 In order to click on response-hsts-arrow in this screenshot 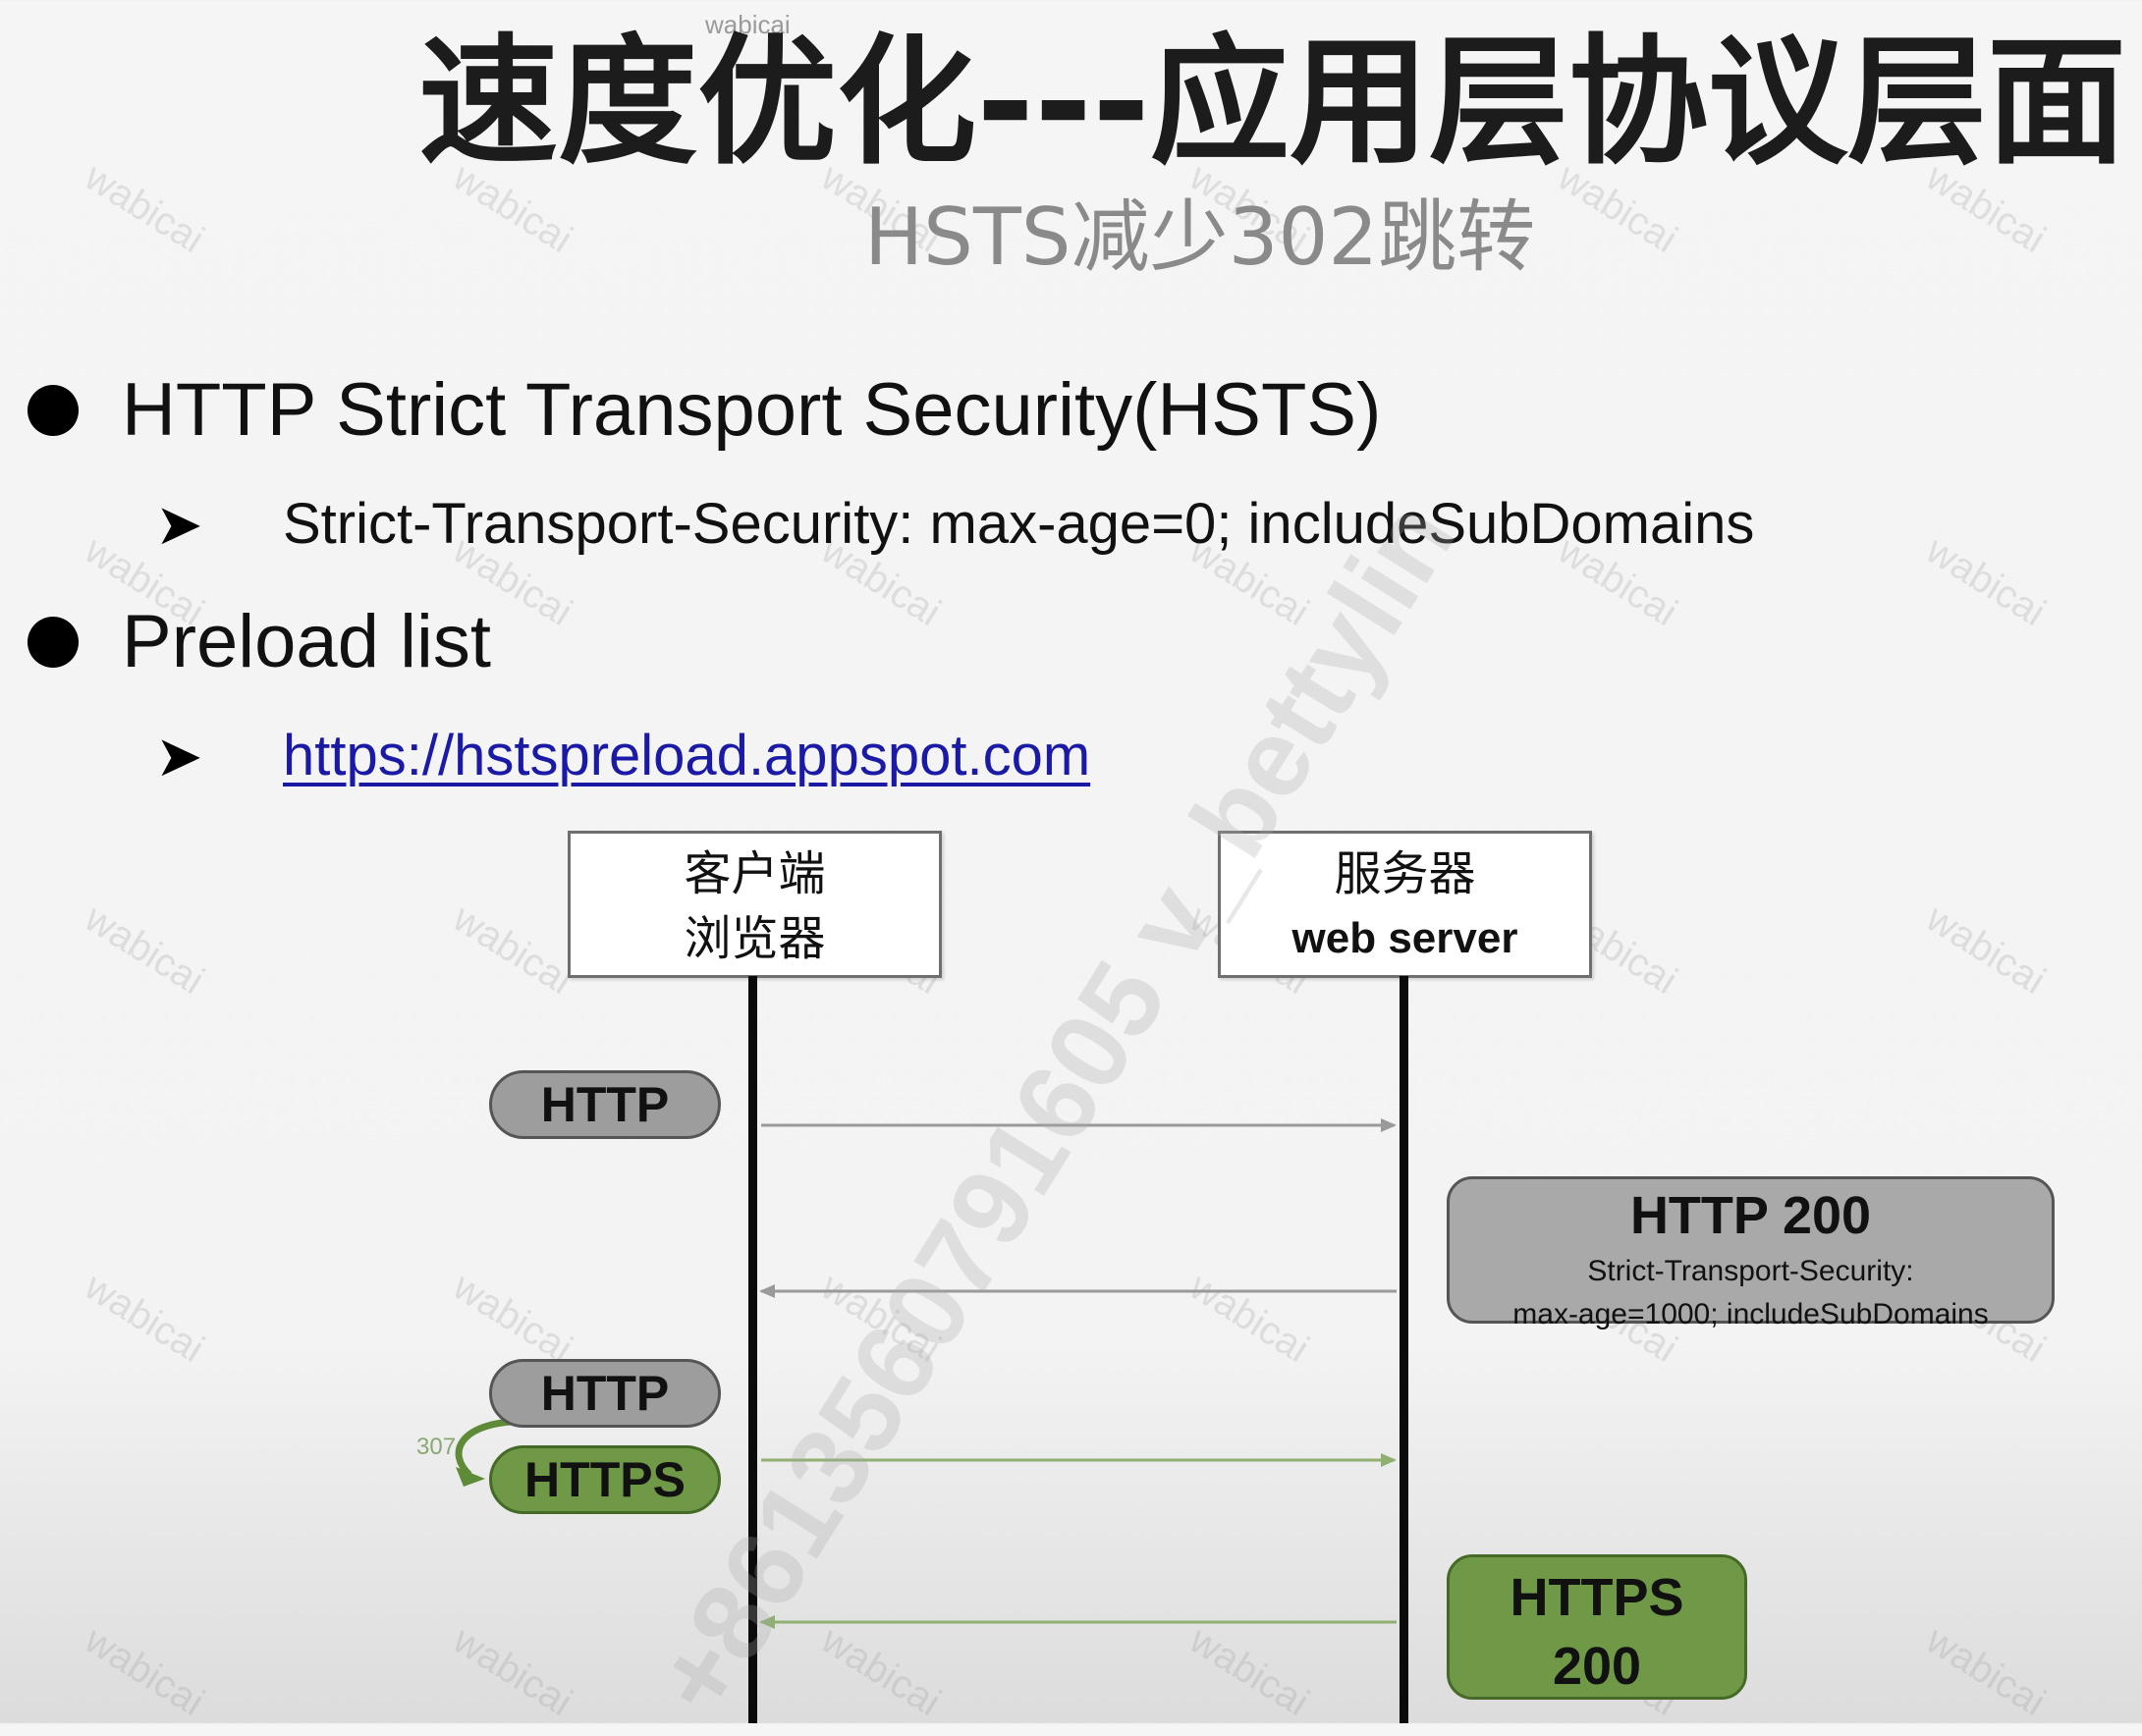, I will do `click(1078, 1291)`.